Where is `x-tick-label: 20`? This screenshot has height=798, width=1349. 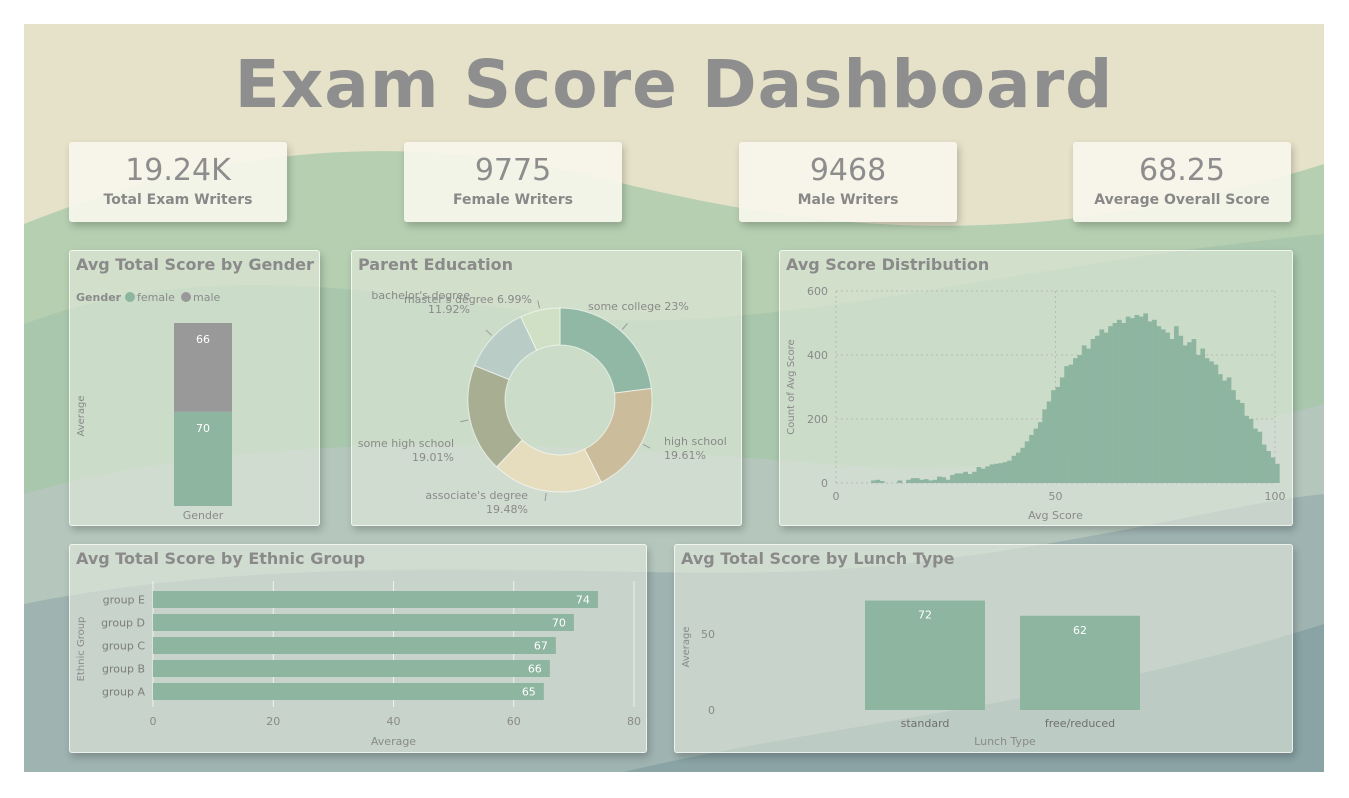
x-tick-label: 20 is located at coordinates (273, 721).